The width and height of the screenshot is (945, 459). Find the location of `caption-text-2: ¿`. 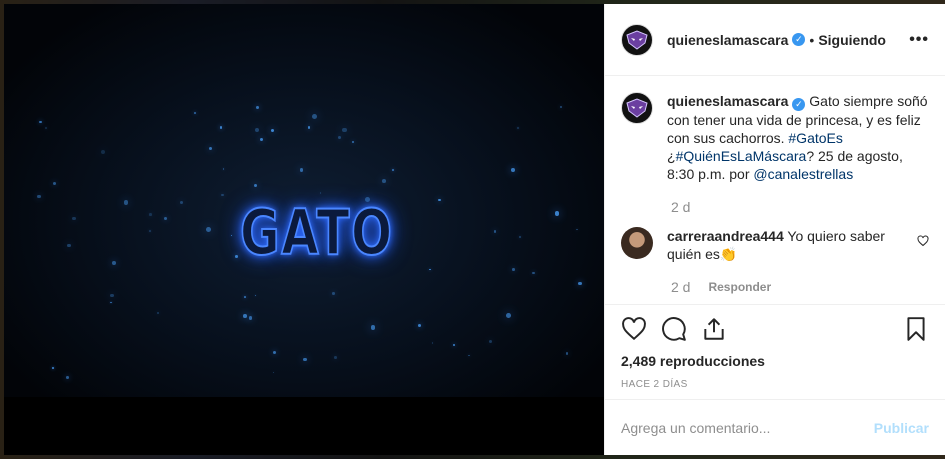

caption-text-2: ¿ is located at coordinates (671, 156).